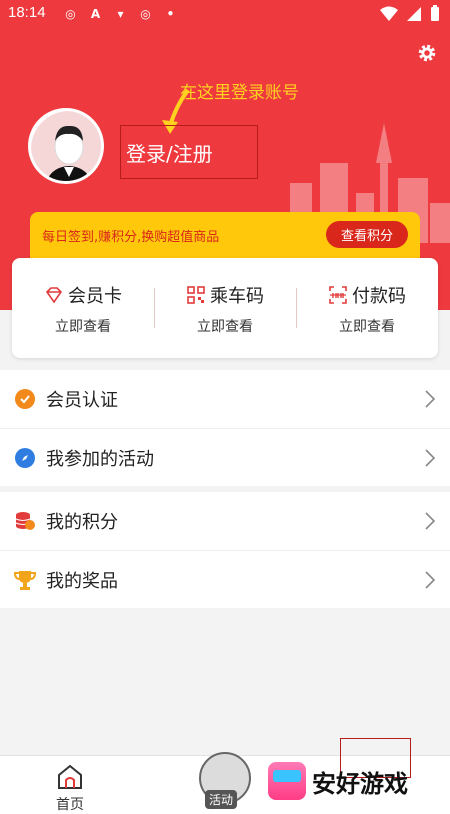 Image resolution: width=450 pixels, height=814 pixels. Describe the element at coordinates (95, 296) in the screenshot. I see `card-title: 会员卡` at that location.